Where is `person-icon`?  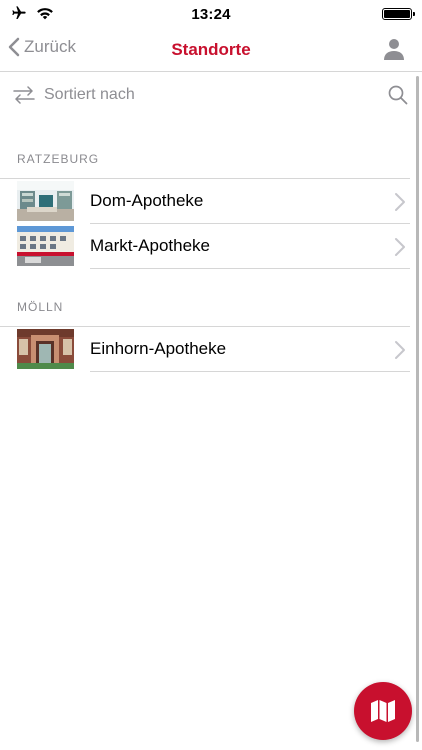 person-icon is located at coordinates (394, 49).